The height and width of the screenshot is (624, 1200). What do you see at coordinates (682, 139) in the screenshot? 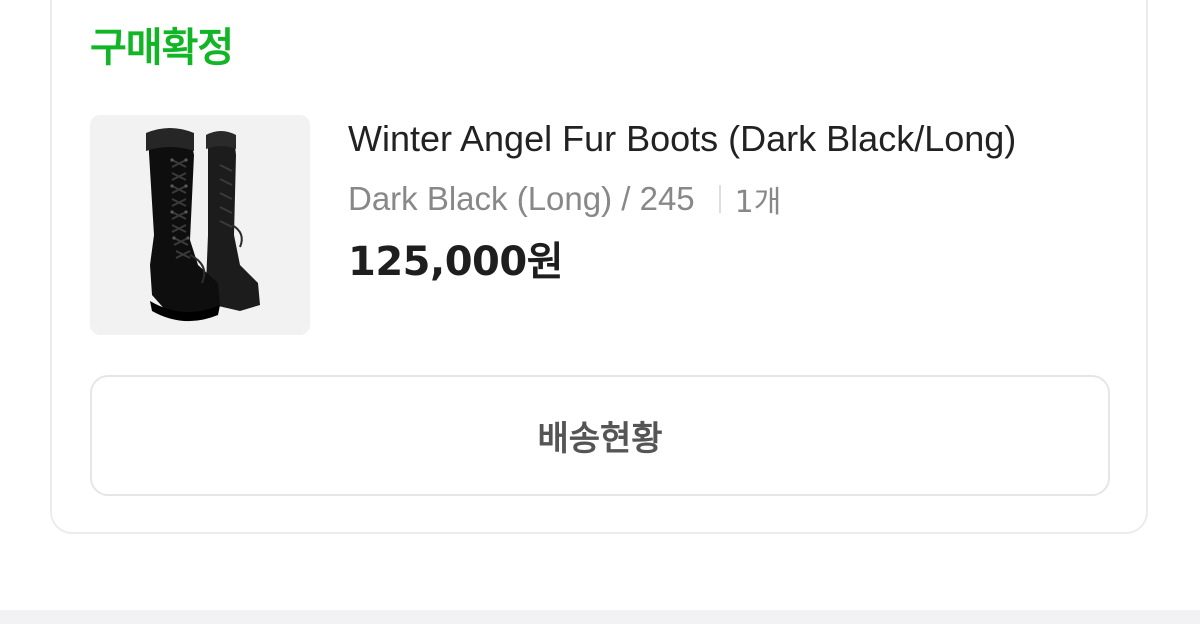
I see `product-name: Winter Angel Fur Boots (Dark Black/Long)` at bounding box center [682, 139].